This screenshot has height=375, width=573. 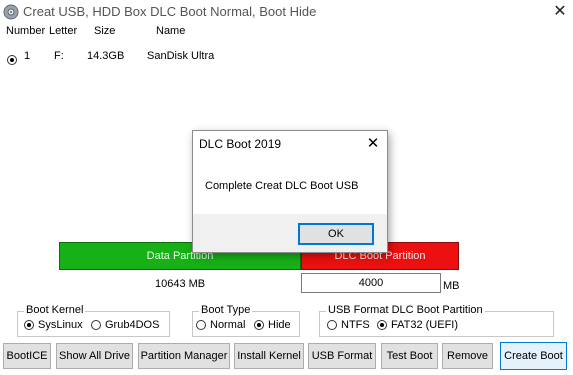 What do you see at coordinates (269, 356) in the screenshot?
I see `install-kernel-button: Install Kernel` at bounding box center [269, 356].